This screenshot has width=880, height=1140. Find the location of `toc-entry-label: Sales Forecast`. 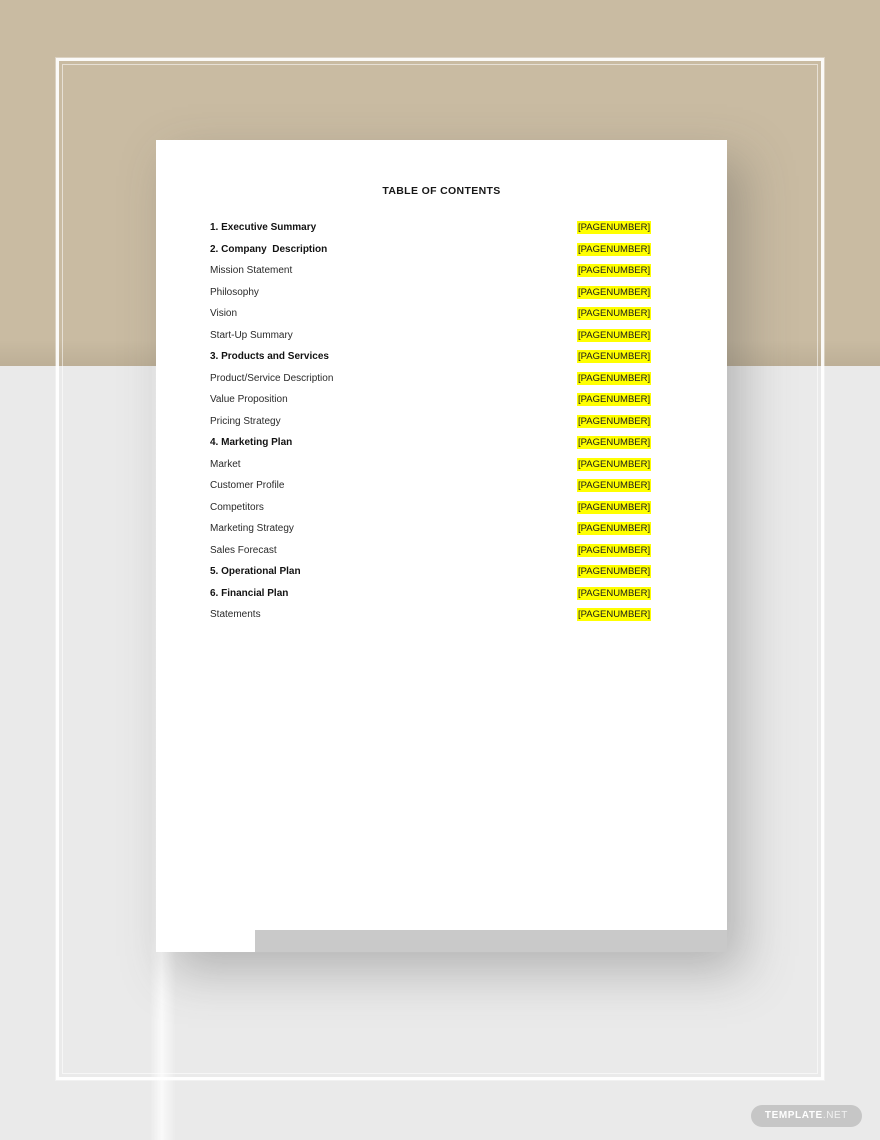

toc-entry-label: Sales Forecast is located at coordinates (243, 550).